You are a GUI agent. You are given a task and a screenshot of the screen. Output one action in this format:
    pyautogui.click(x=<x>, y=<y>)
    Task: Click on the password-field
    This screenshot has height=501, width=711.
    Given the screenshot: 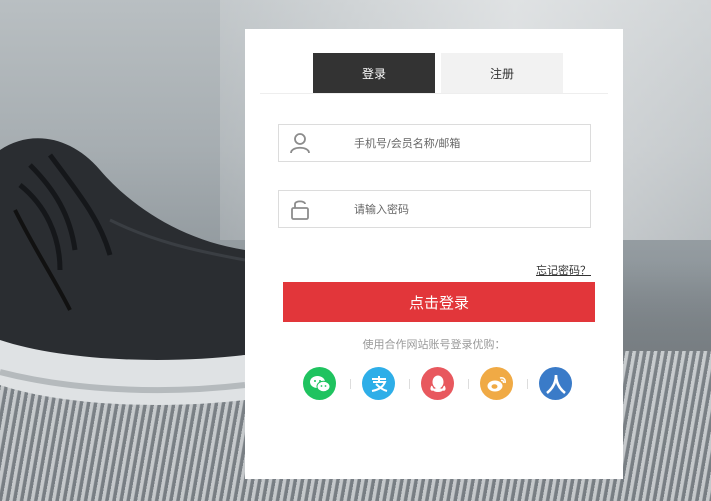 What is the action you would take?
    pyautogui.click(x=434, y=209)
    